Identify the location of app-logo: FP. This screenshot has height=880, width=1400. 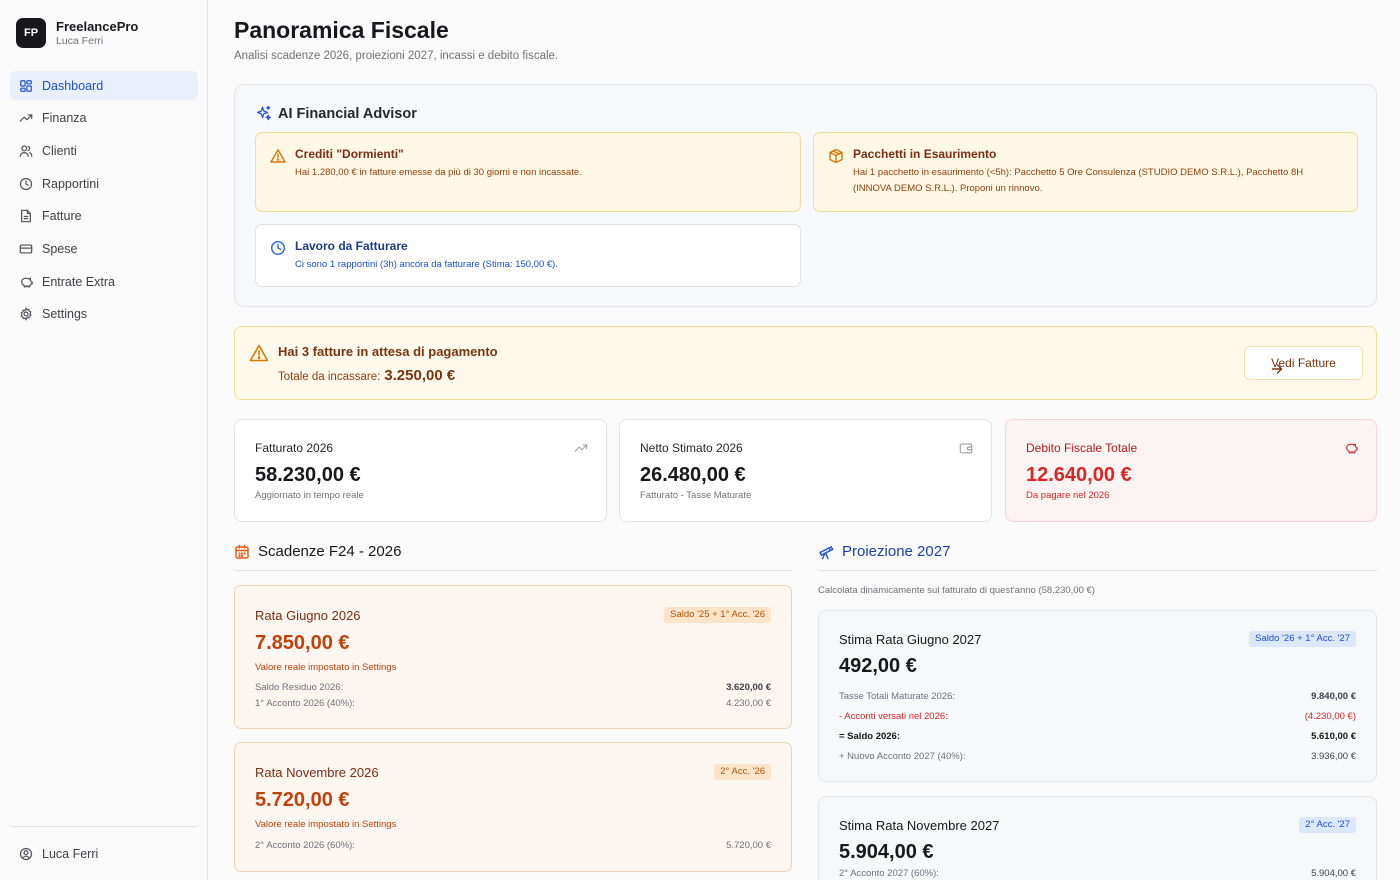
(31, 33).